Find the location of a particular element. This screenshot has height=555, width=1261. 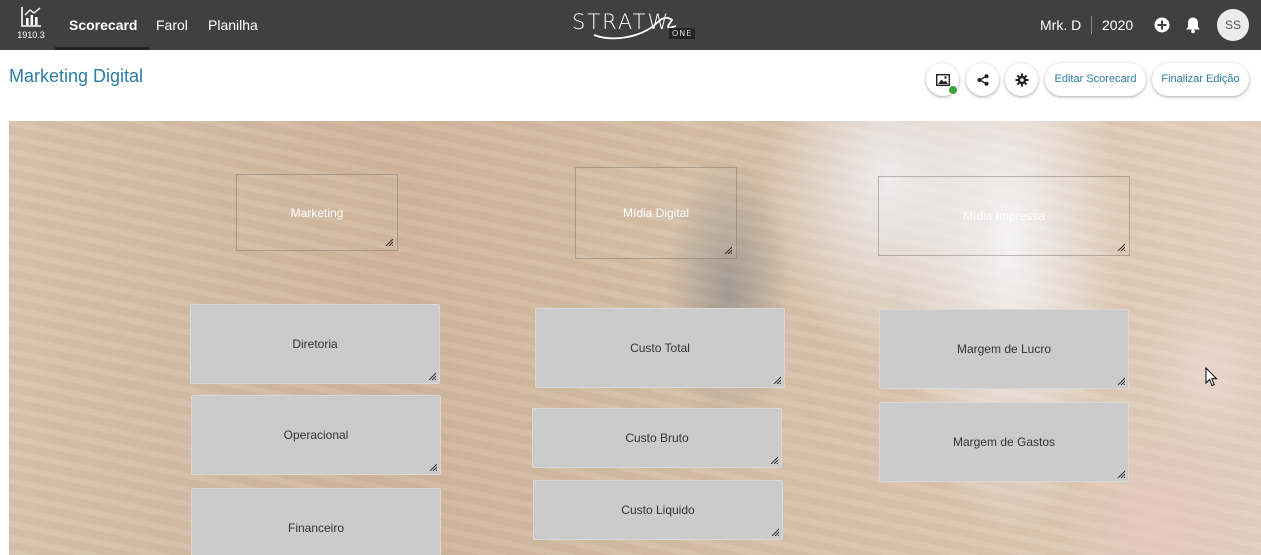

status-indicator is located at coordinates (953, 90).